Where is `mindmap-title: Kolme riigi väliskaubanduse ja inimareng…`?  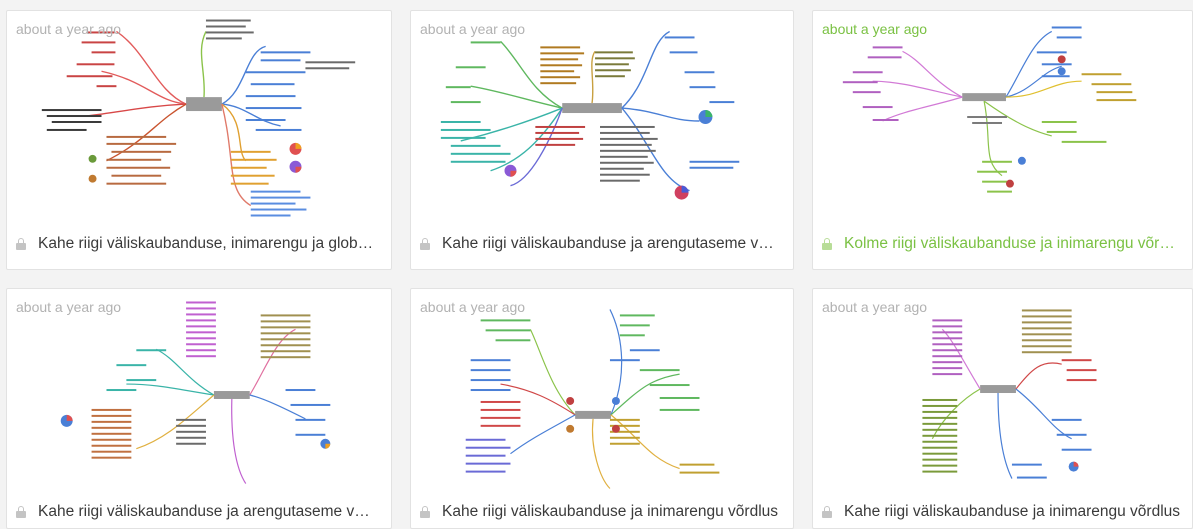
mindmap-title: Kolme riigi väliskaubanduse ja inimareng… is located at coordinates (1009, 244).